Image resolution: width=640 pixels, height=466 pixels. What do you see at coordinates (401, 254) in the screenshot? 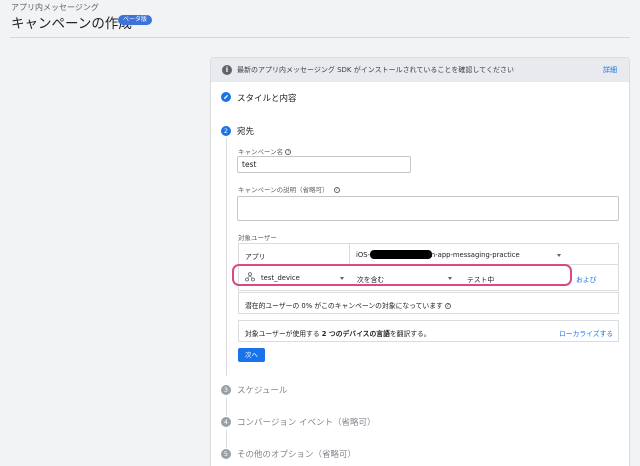
I see `redacted-bar` at bounding box center [401, 254].